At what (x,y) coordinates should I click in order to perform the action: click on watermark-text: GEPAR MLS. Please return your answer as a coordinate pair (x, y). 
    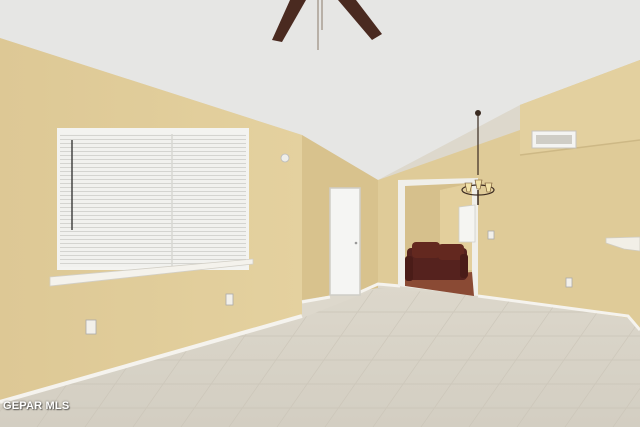
    Looking at the image, I should click on (36, 406).